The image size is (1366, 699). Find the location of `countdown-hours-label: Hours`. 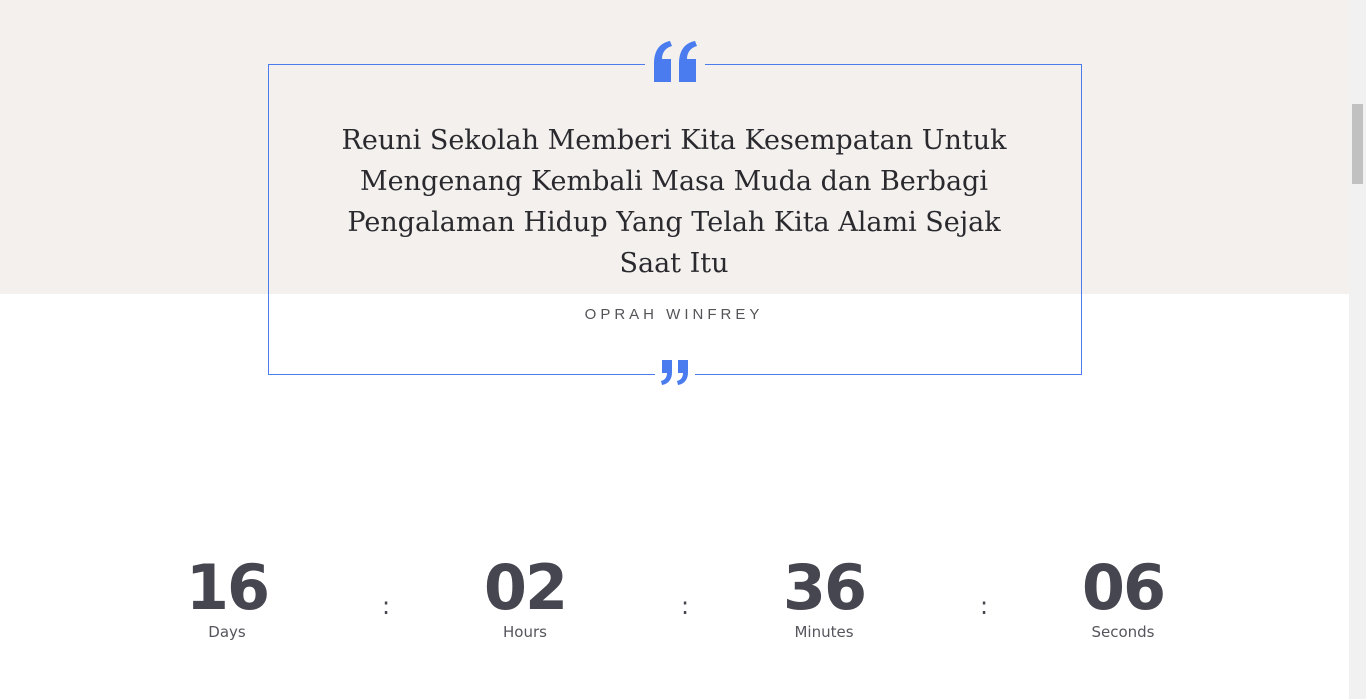

countdown-hours-label: Hours is located at coordinates (525, 632).